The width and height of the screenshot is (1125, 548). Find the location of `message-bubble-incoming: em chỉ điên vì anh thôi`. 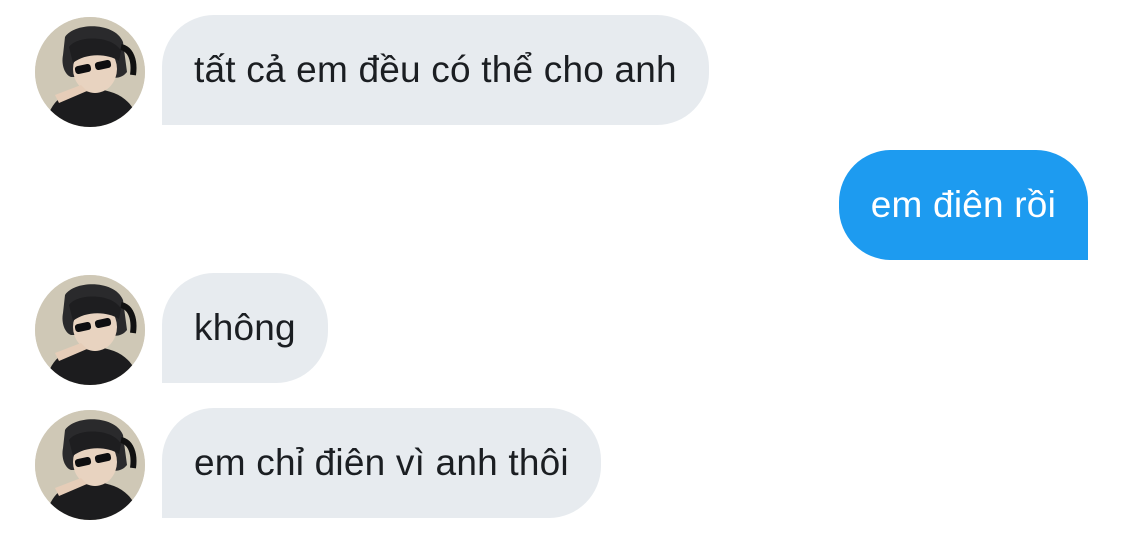

message-bubble-incoming: em chỉ điên vì anh thôi is located at coordinates (381, 463).